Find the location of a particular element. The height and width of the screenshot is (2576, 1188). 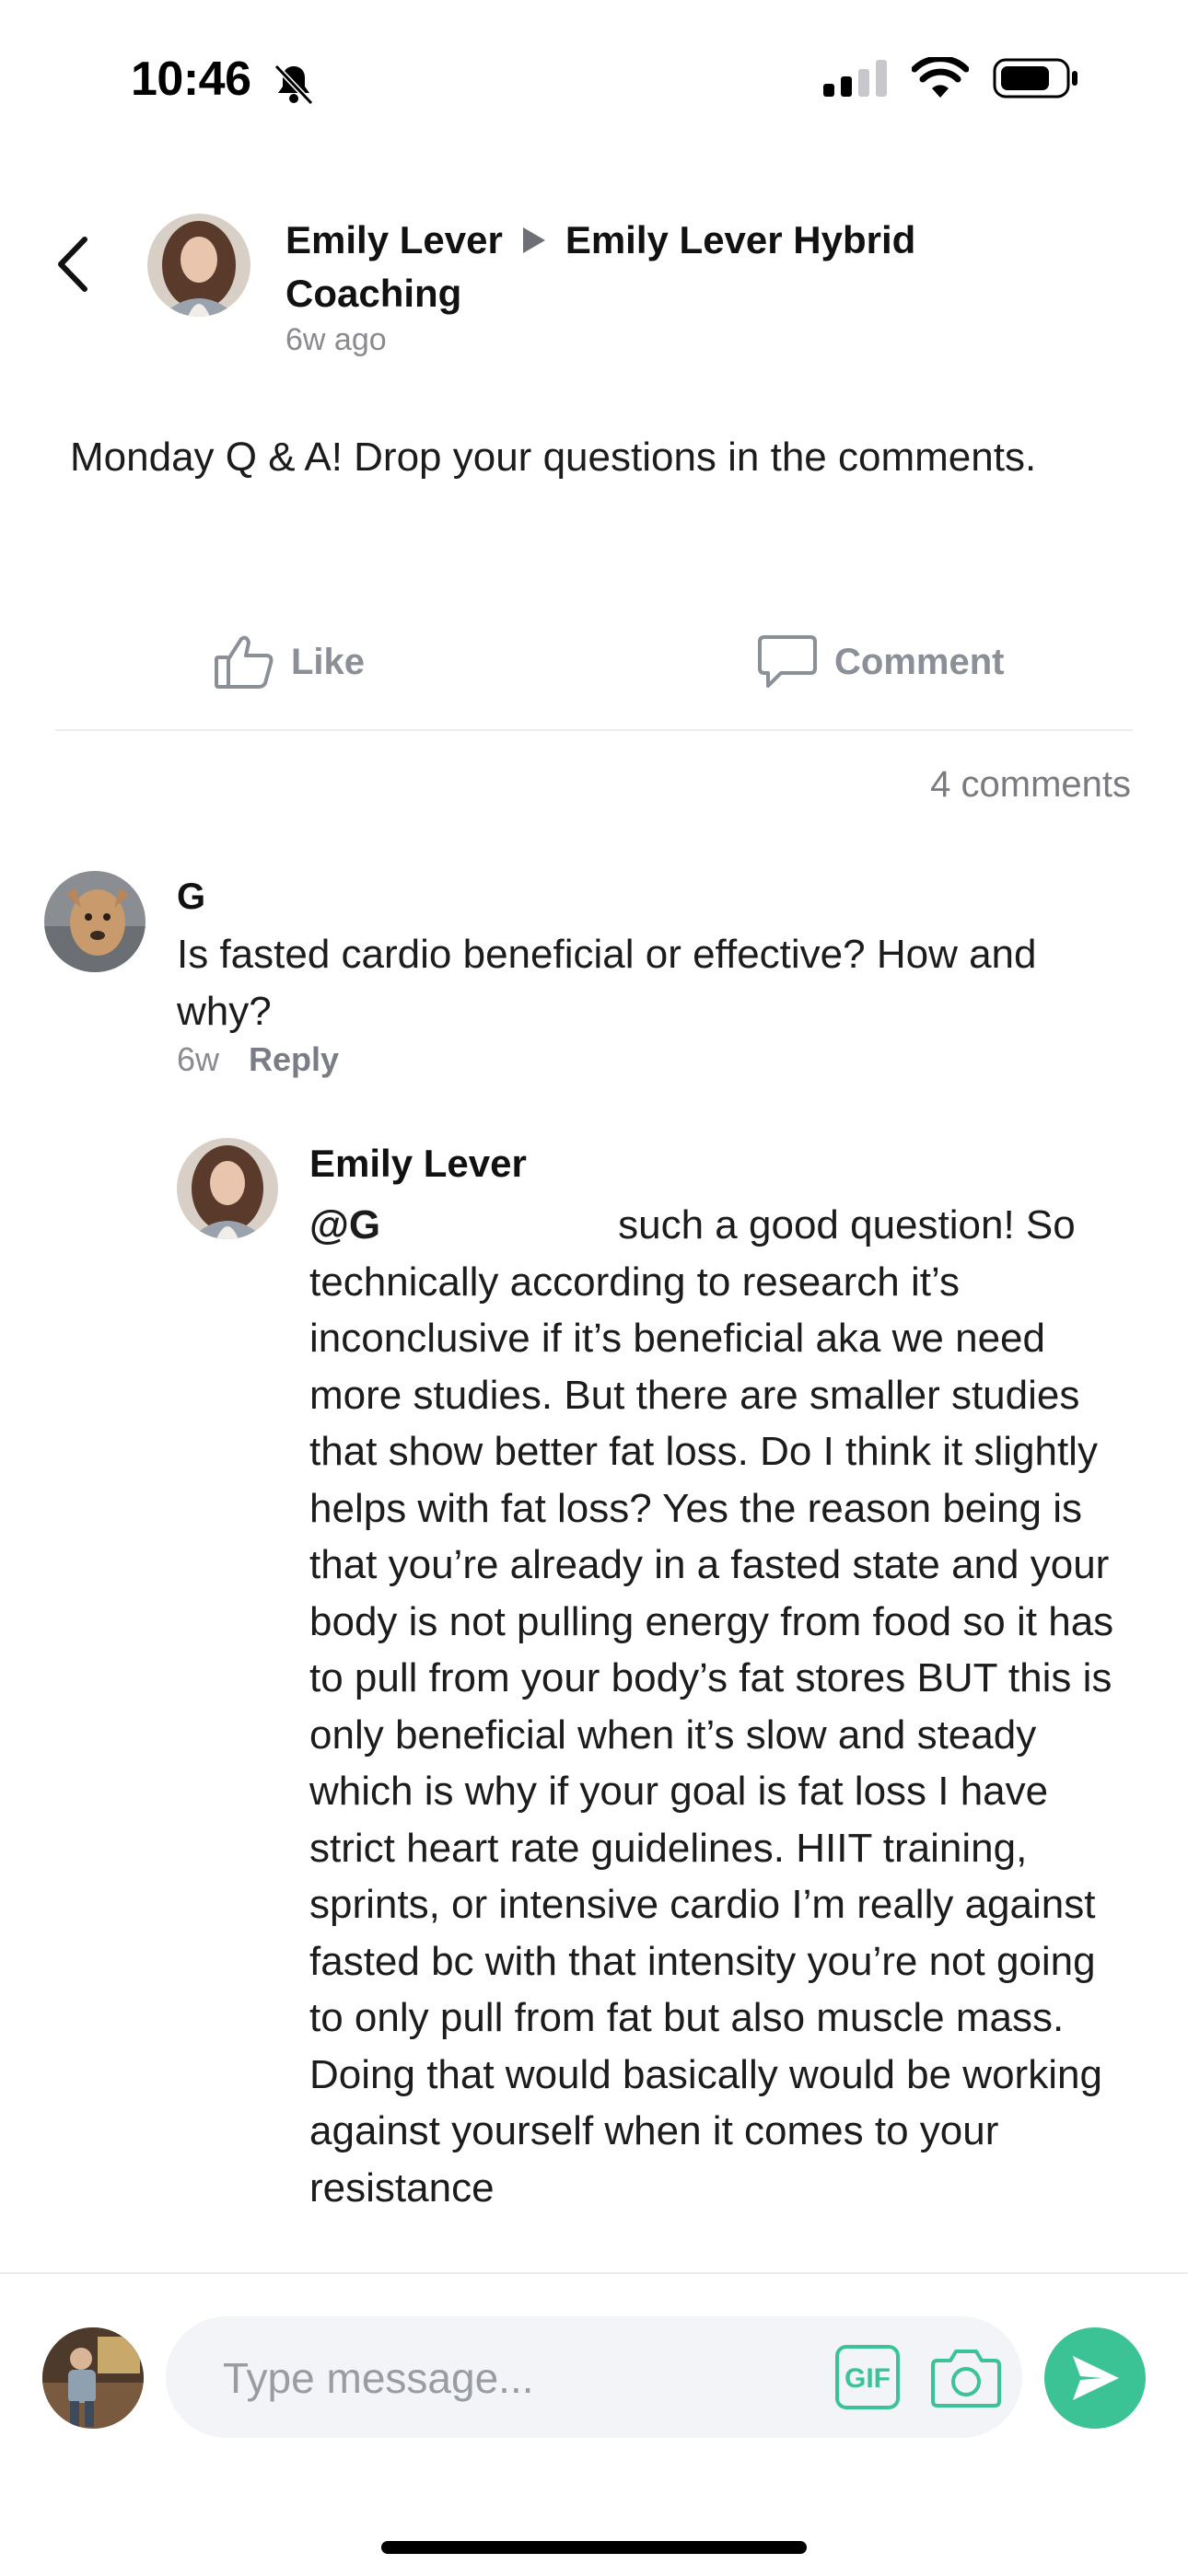

status-time: 10:46 is located at coordinates (191, 79).